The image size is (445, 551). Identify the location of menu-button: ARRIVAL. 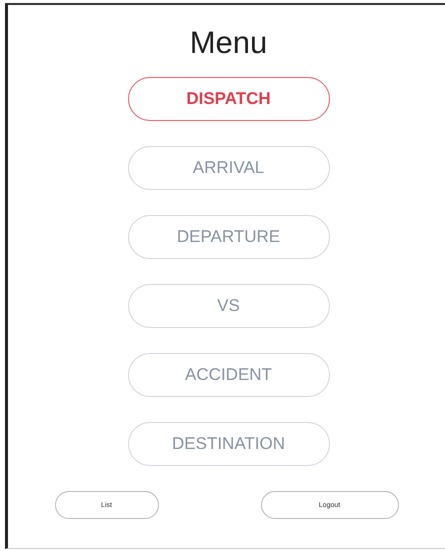
(229, 168).